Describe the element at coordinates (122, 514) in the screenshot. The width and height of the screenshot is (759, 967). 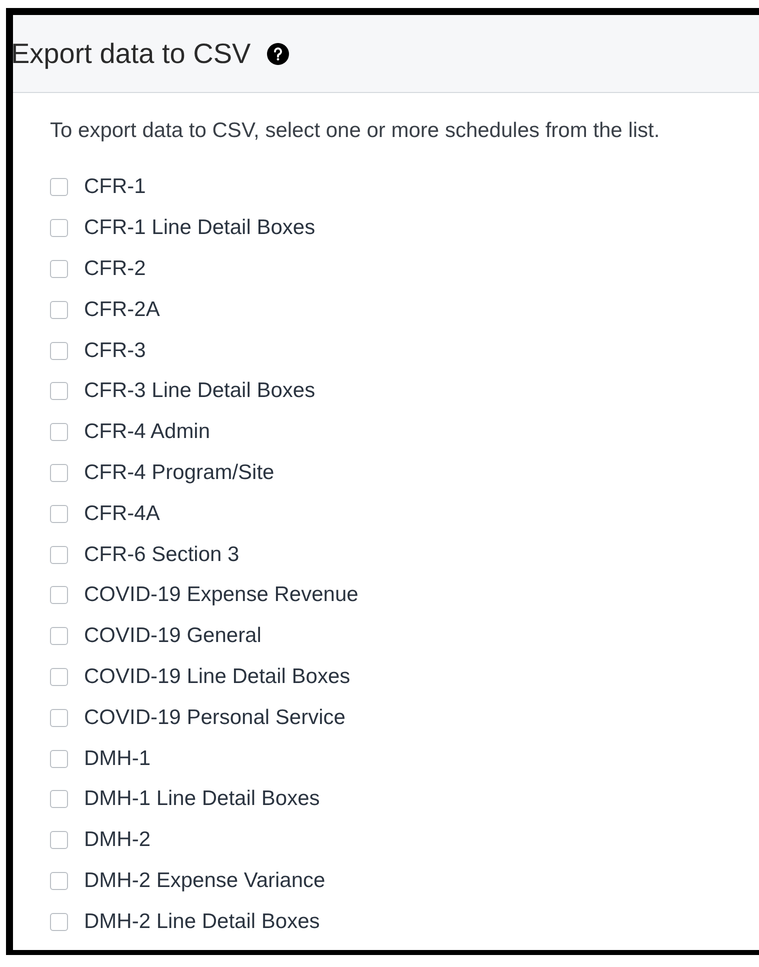
I see `checkbox-label: CFR-4A` at that location.